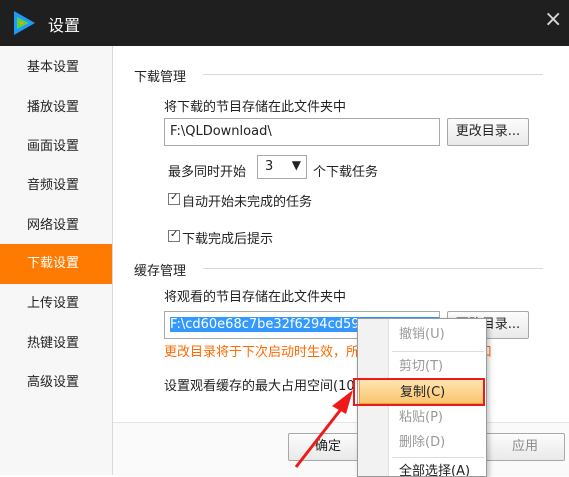 This screenshot has height=477, width=569. I want to click on menu-item-undo: 撤销(U), so click(422, 334).